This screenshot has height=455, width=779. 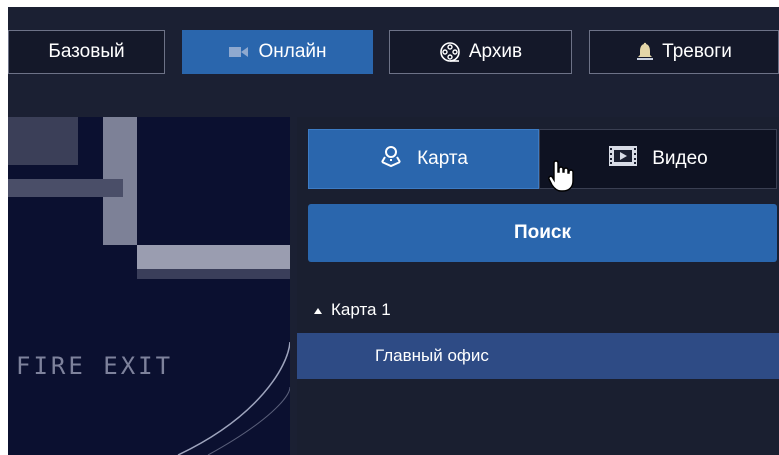 I want to click on tab-alarms-label: Тревоги, so click(x=697, y=51).